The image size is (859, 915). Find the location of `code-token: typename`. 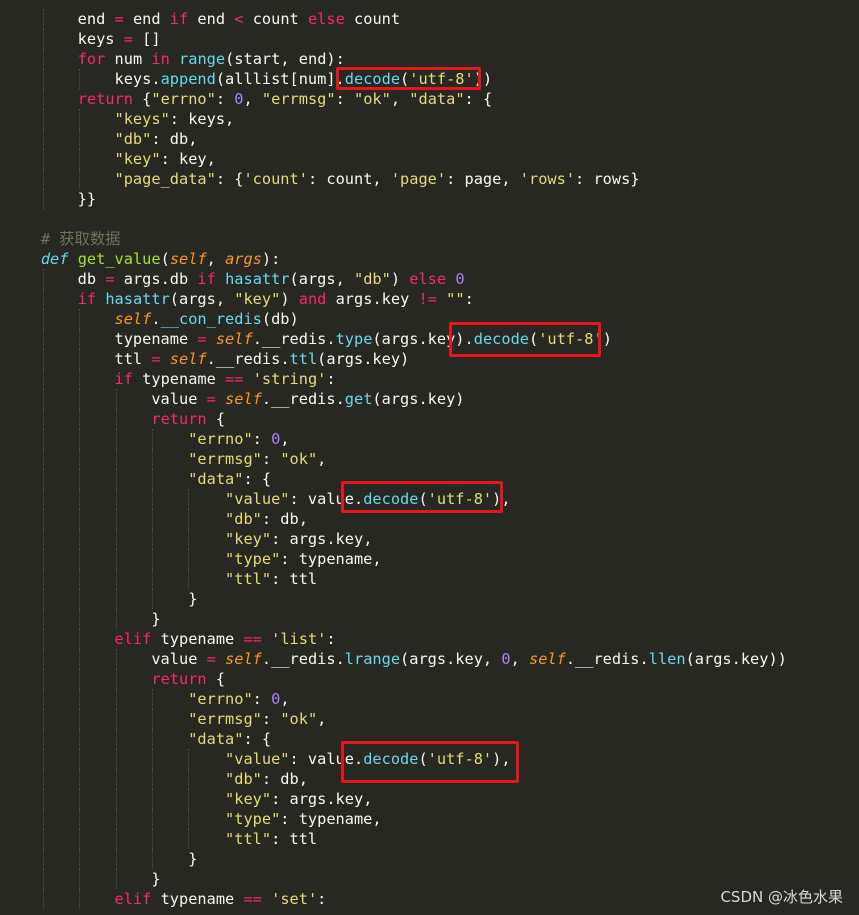

code-token: typename is located at coordinates (101, 339).